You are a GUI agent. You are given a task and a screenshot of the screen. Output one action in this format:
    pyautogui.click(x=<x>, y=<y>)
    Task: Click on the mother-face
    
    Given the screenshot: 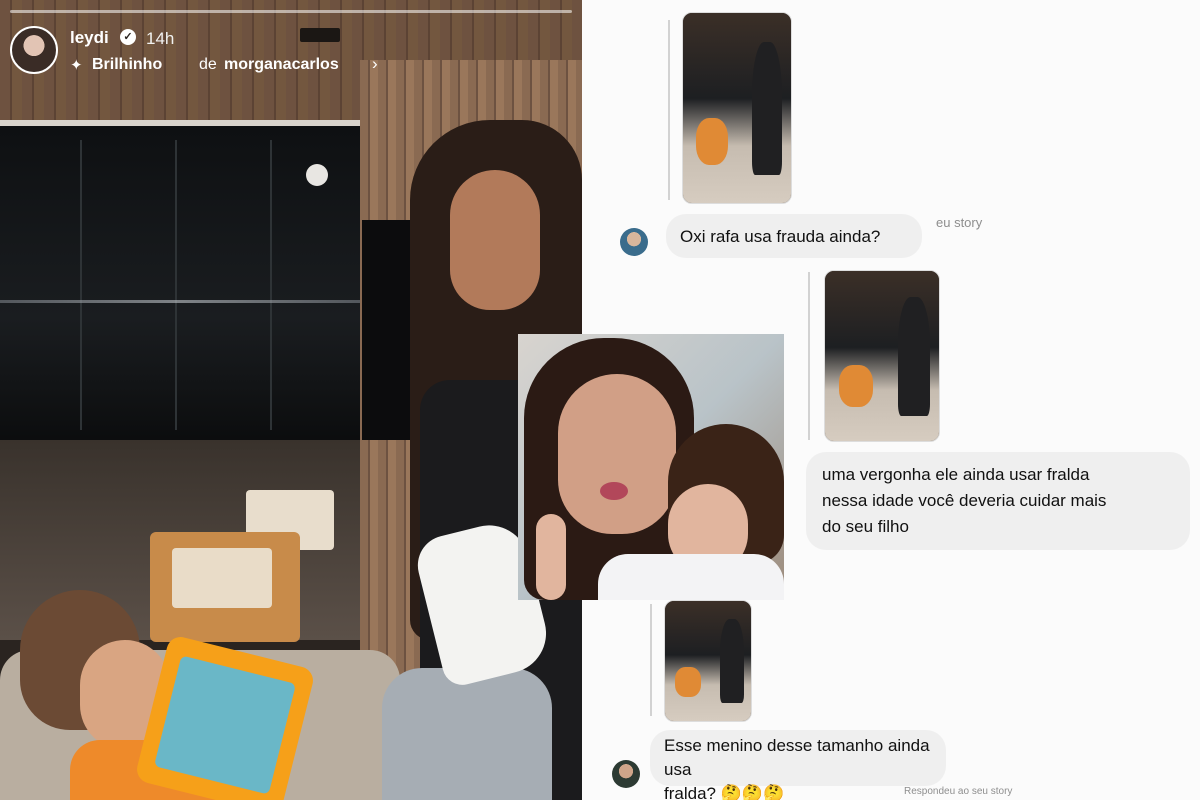 What is the action you would take?
    pyautogui.click(x=617, y=454)
    